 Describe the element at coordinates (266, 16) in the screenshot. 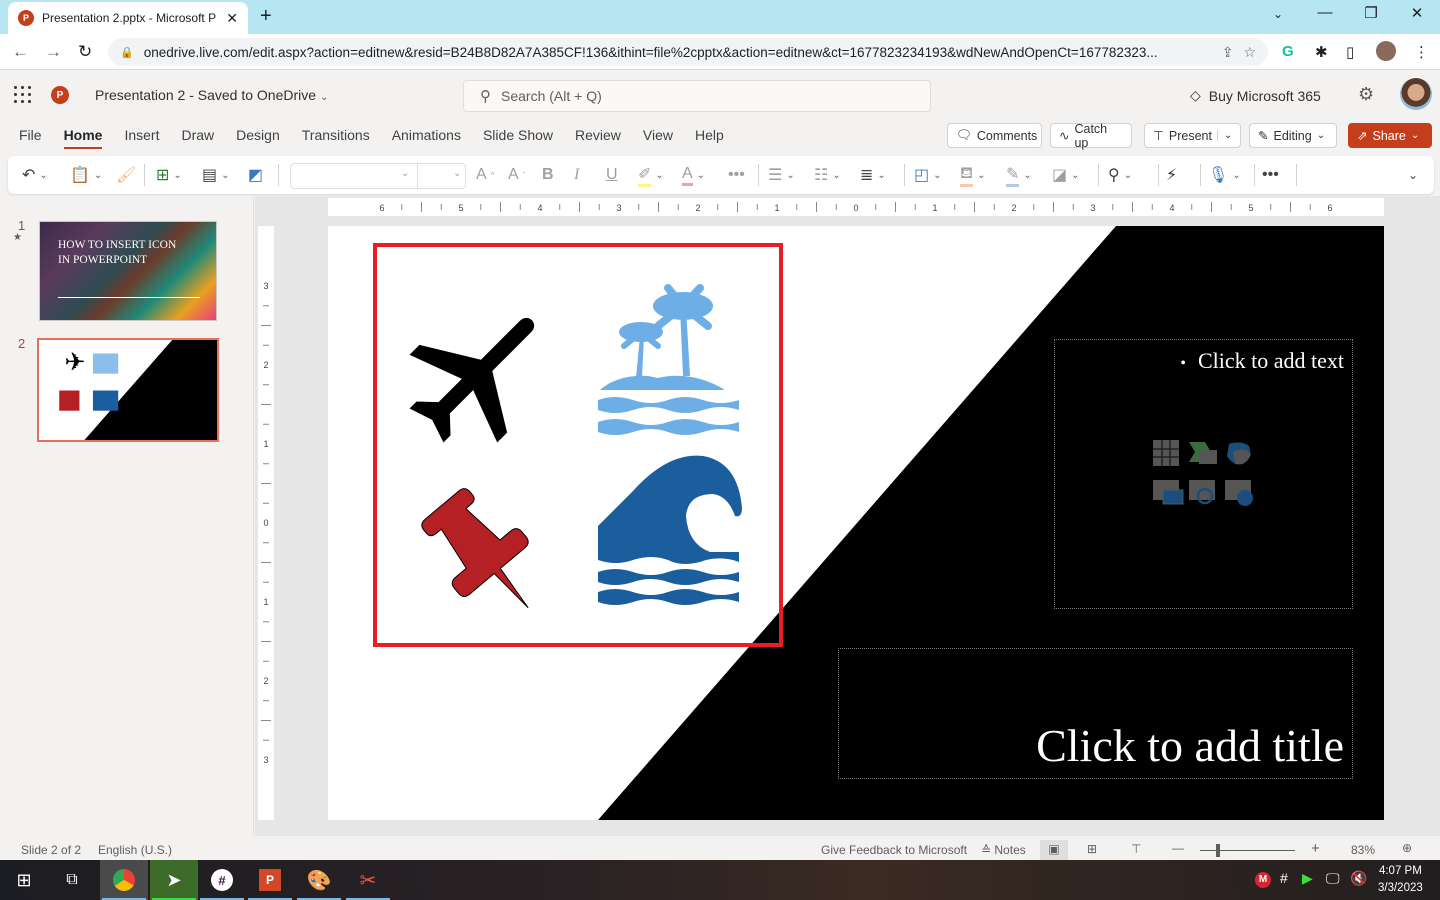

I see `new-tab-button: +` at that location.